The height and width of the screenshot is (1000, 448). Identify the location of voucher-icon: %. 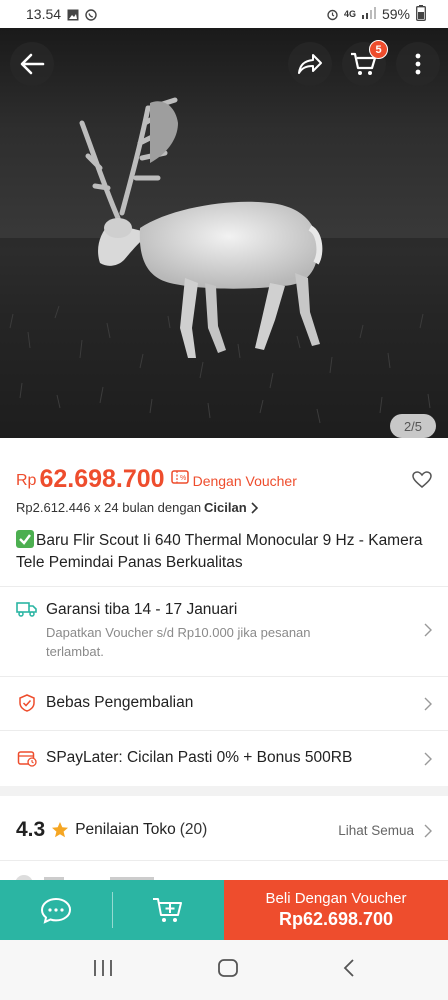
(179, 479).